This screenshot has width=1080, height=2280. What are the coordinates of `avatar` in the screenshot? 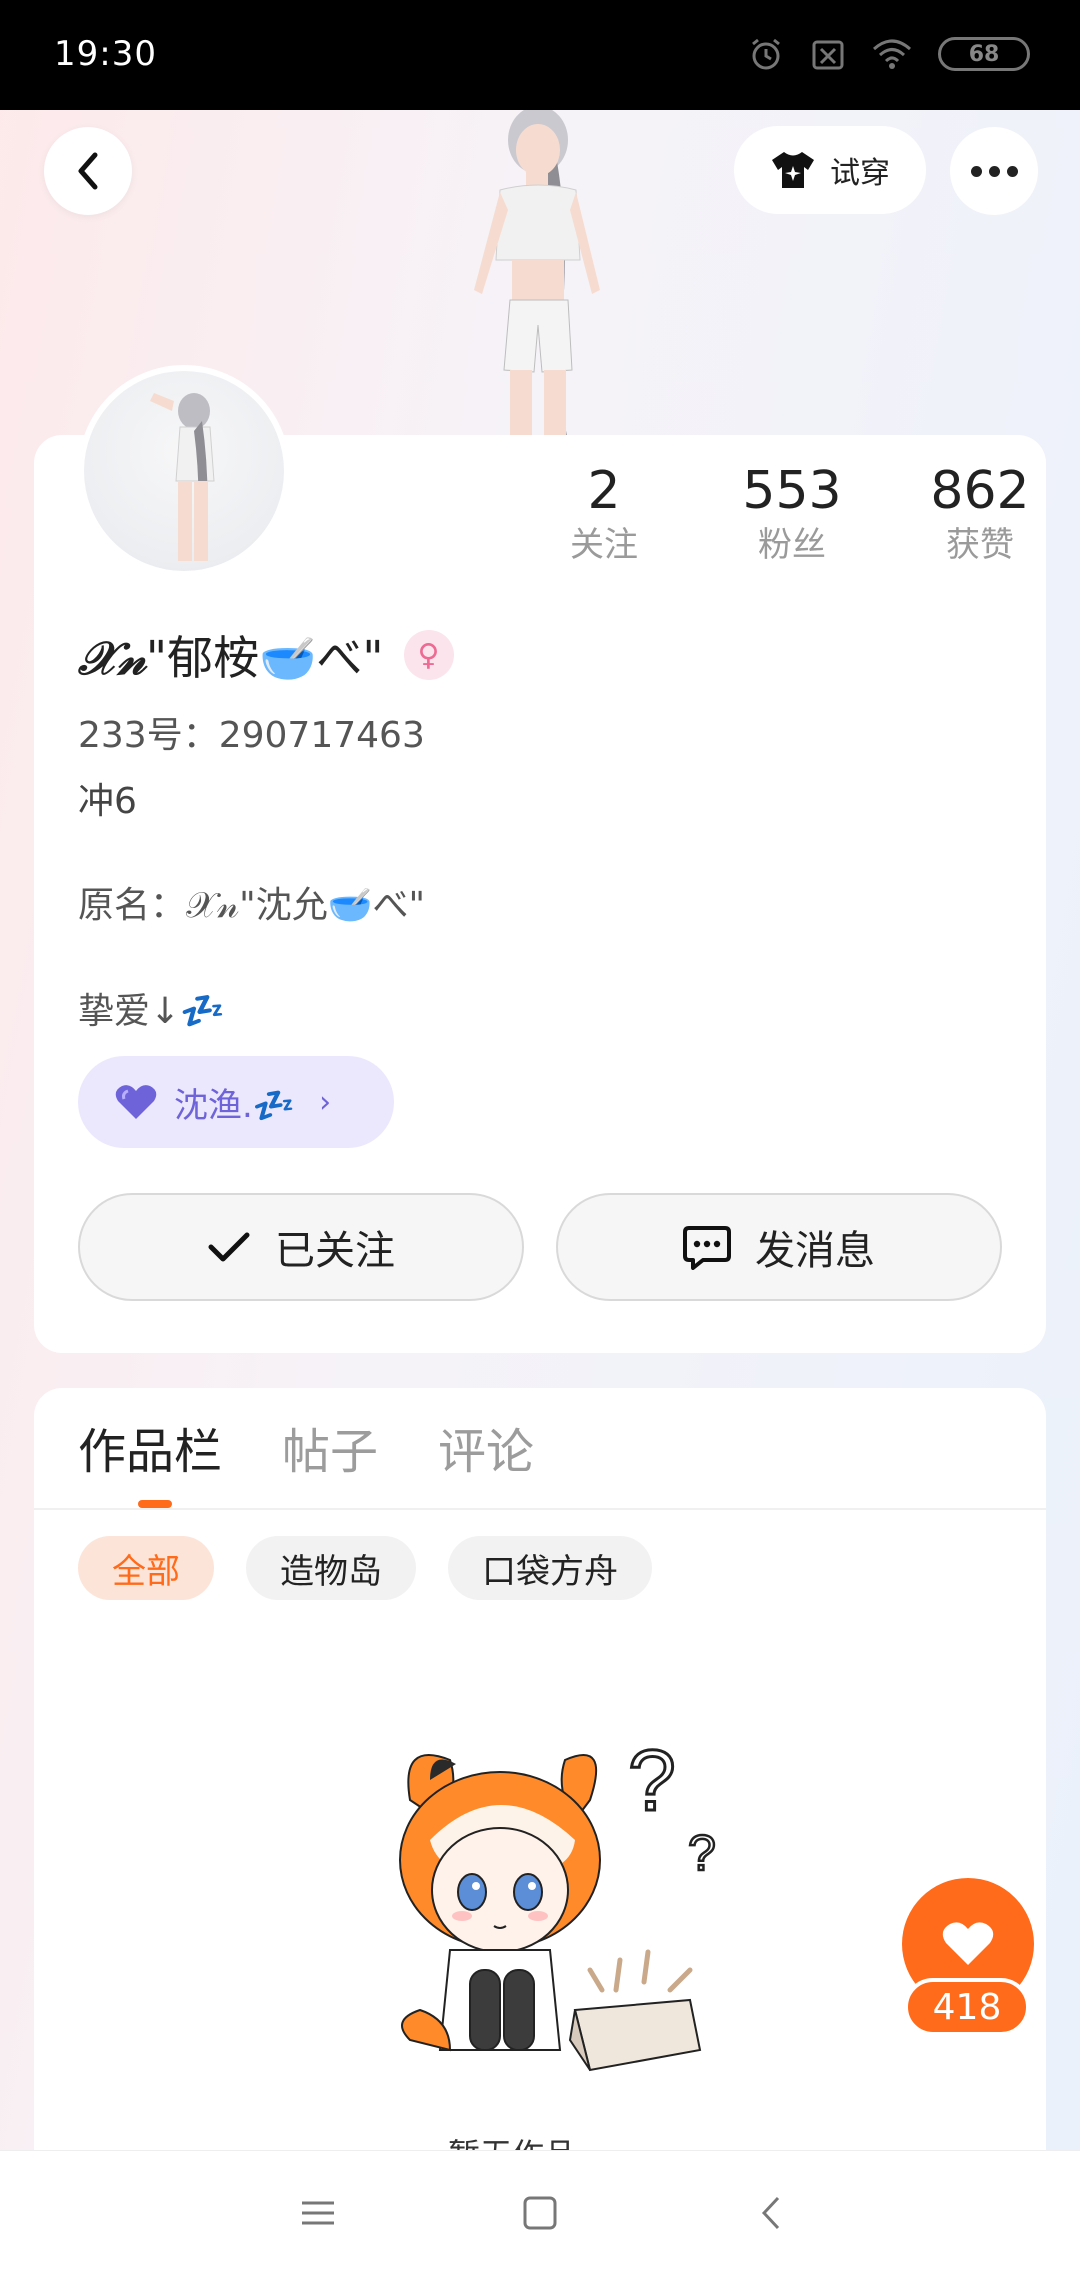 It's located at (184, 471).